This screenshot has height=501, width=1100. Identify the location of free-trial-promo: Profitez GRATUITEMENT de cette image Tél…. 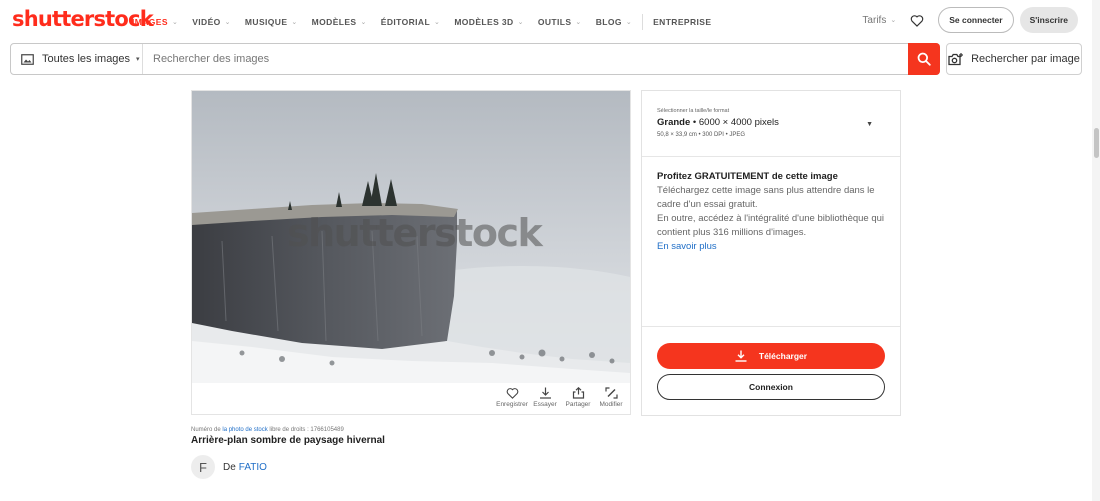
(772, 211).